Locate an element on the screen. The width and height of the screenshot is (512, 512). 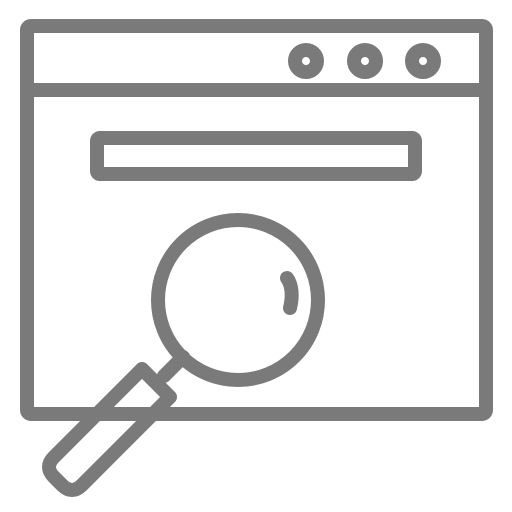
search-bar-icon is located at coordinates (256, 156).